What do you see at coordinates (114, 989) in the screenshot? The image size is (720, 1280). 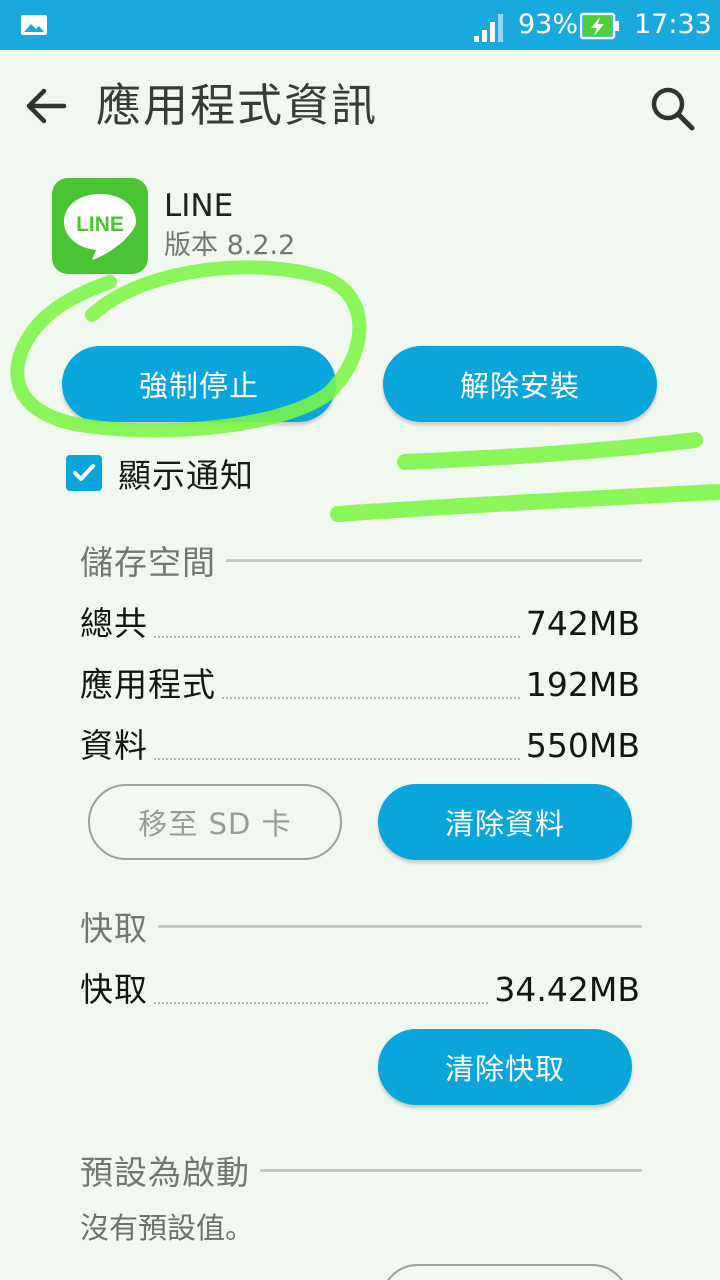 I see `row-label: 快取` at bounding box center [114, 989].